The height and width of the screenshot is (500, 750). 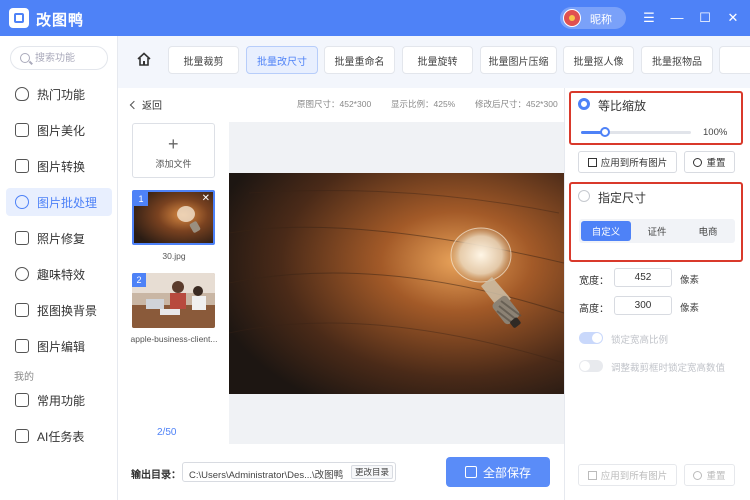 I want to click on output-dir-label: 输出目录：, so click(x=156, y=475).